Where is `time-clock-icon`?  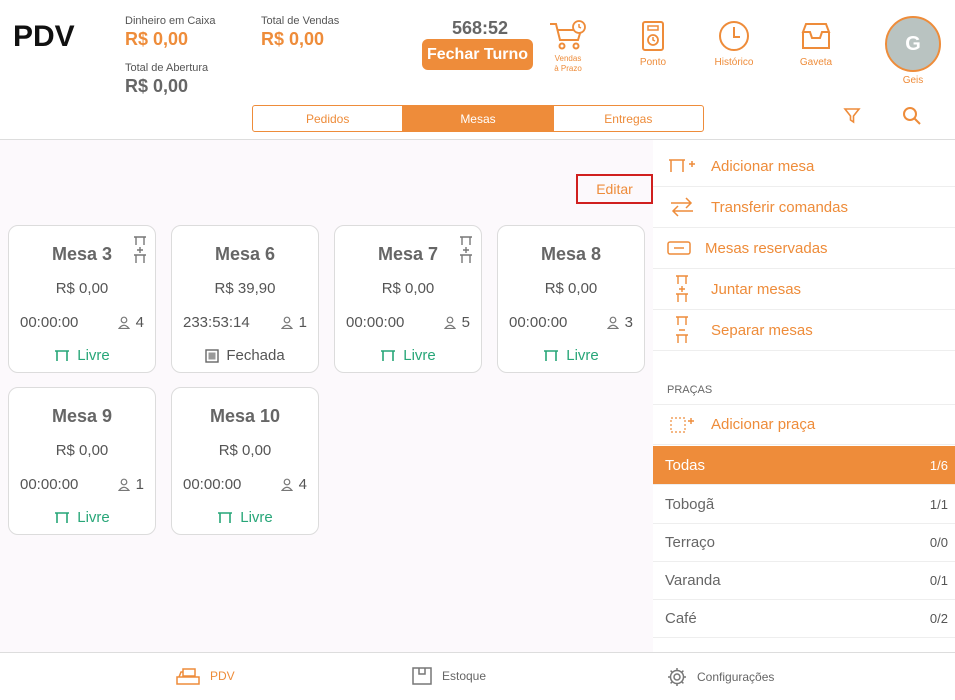 time-clock-icon is located at coordinates (653, 36).